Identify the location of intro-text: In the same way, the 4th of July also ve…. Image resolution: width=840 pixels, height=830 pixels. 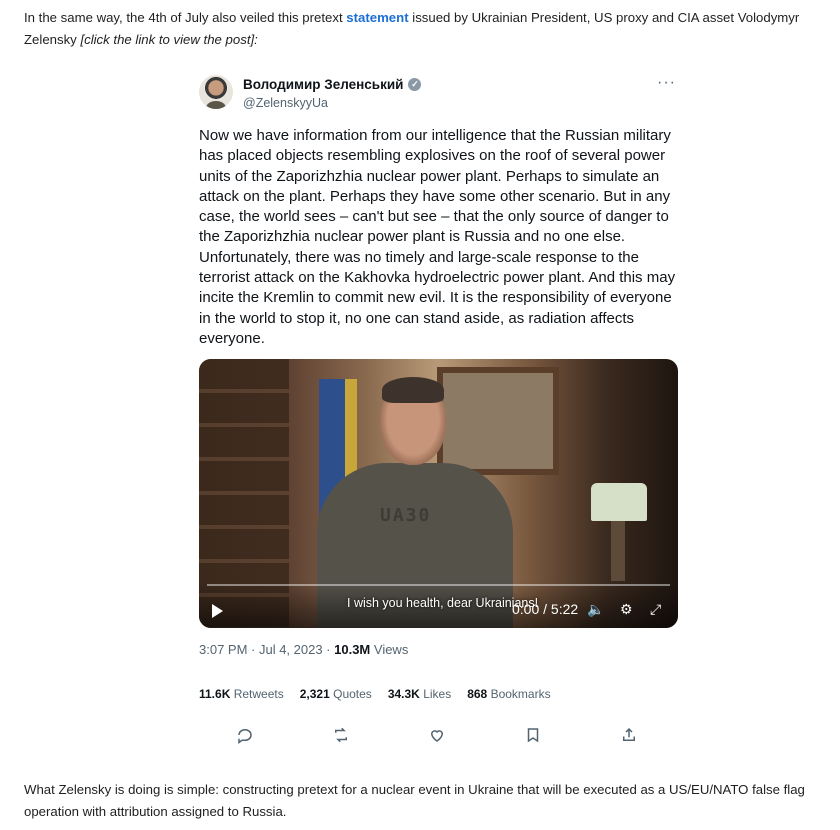
(185, 17).